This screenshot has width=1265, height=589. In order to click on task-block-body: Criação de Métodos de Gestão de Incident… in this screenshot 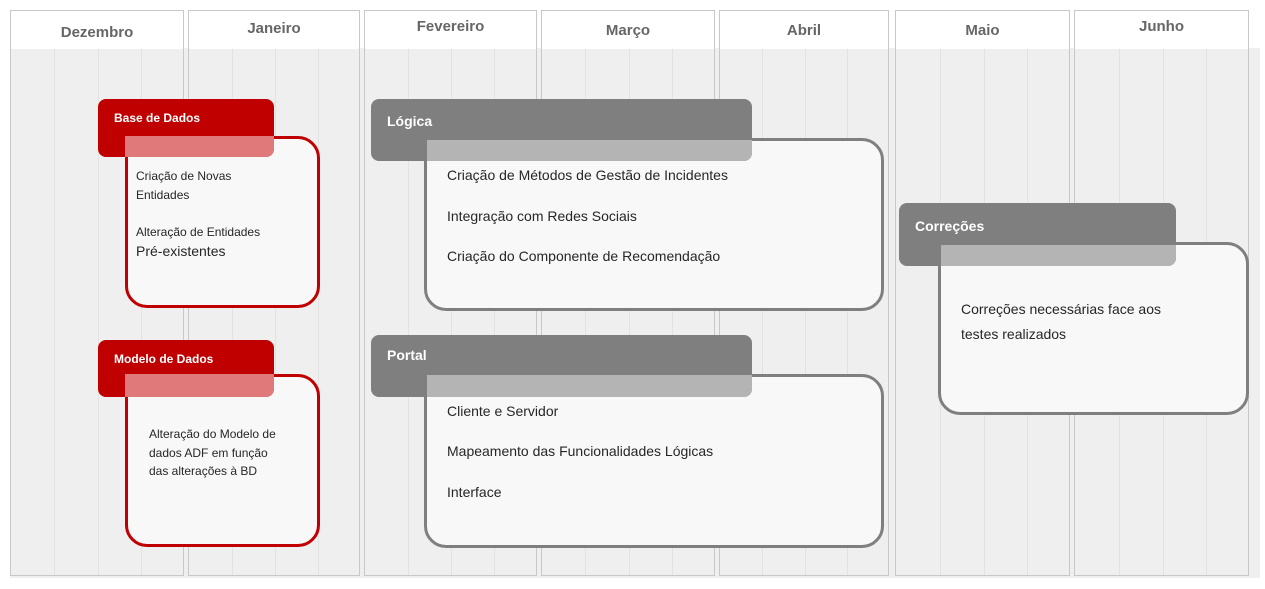, I will do `click(654, 224)`.